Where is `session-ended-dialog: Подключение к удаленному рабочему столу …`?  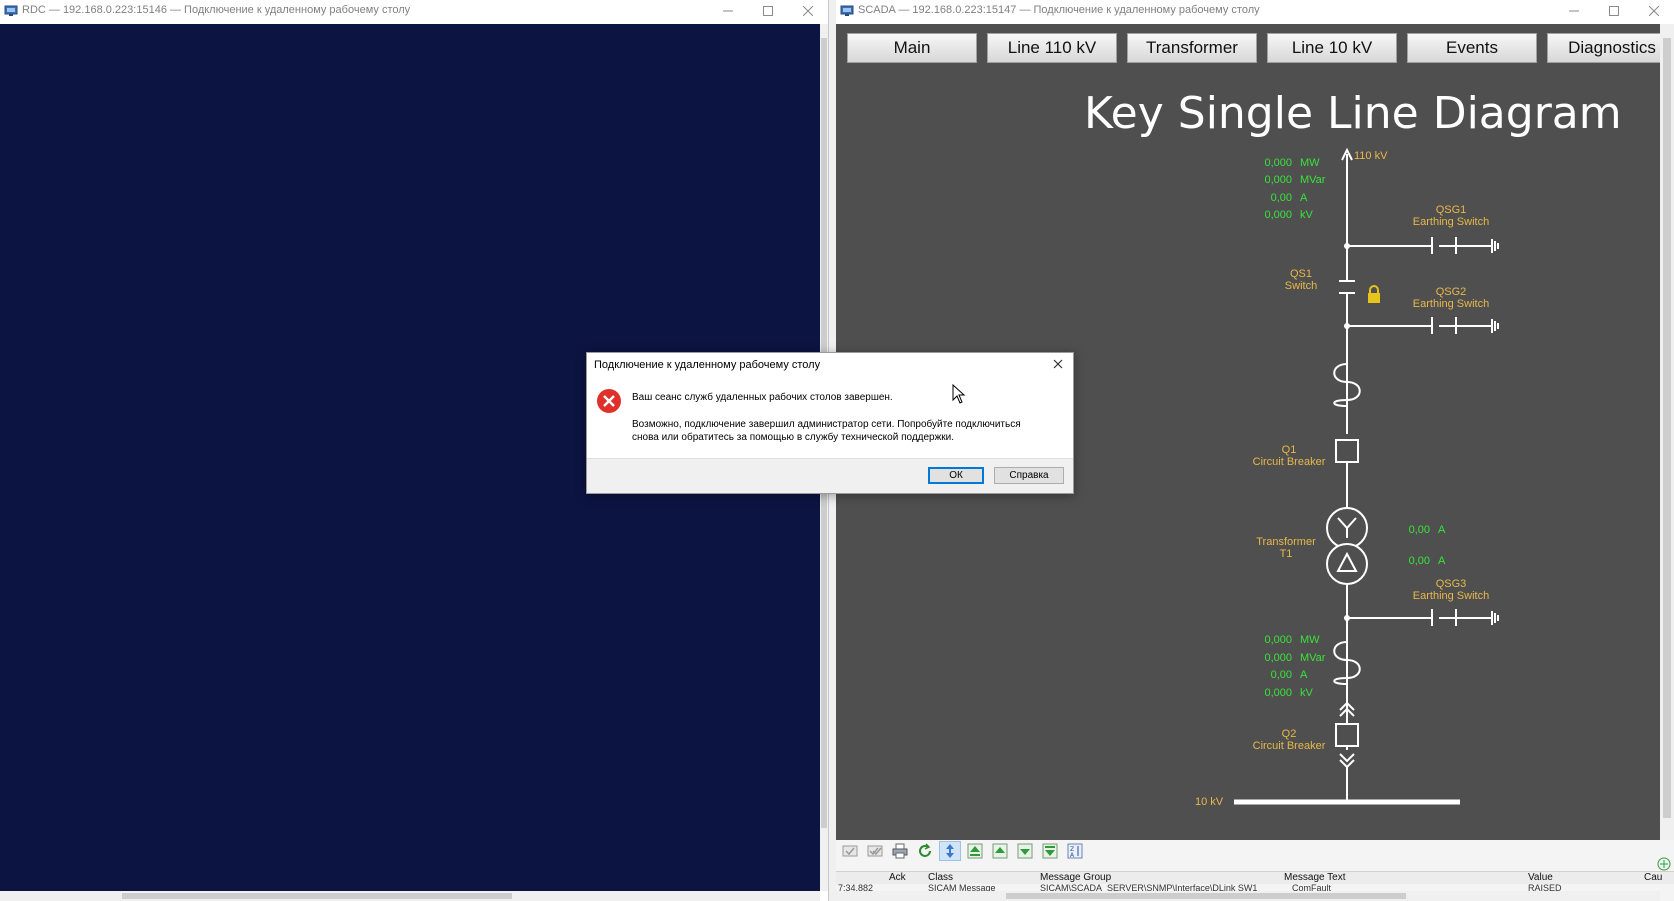 session-ended-dialog: Подключение к удаленному рабочему столу … is located at coordinates (830, 423).